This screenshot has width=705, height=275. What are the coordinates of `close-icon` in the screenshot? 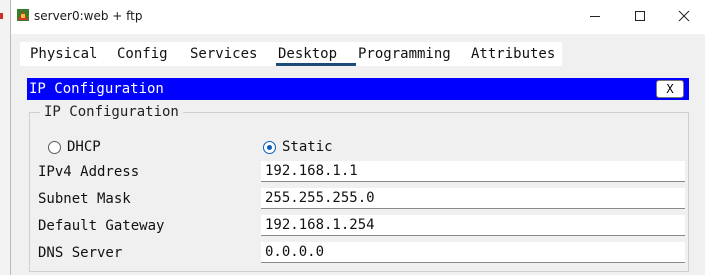 It's located at (683, 16).